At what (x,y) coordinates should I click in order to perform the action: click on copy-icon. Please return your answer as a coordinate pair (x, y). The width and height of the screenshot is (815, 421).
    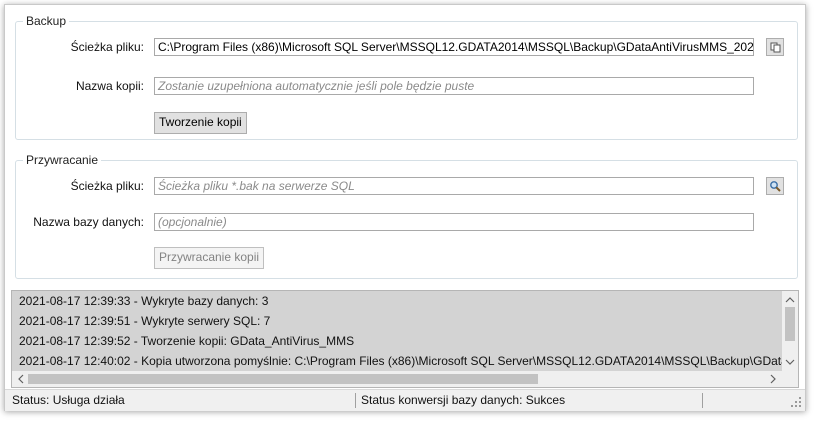
    Looking at the image, I should click on (775, 47).